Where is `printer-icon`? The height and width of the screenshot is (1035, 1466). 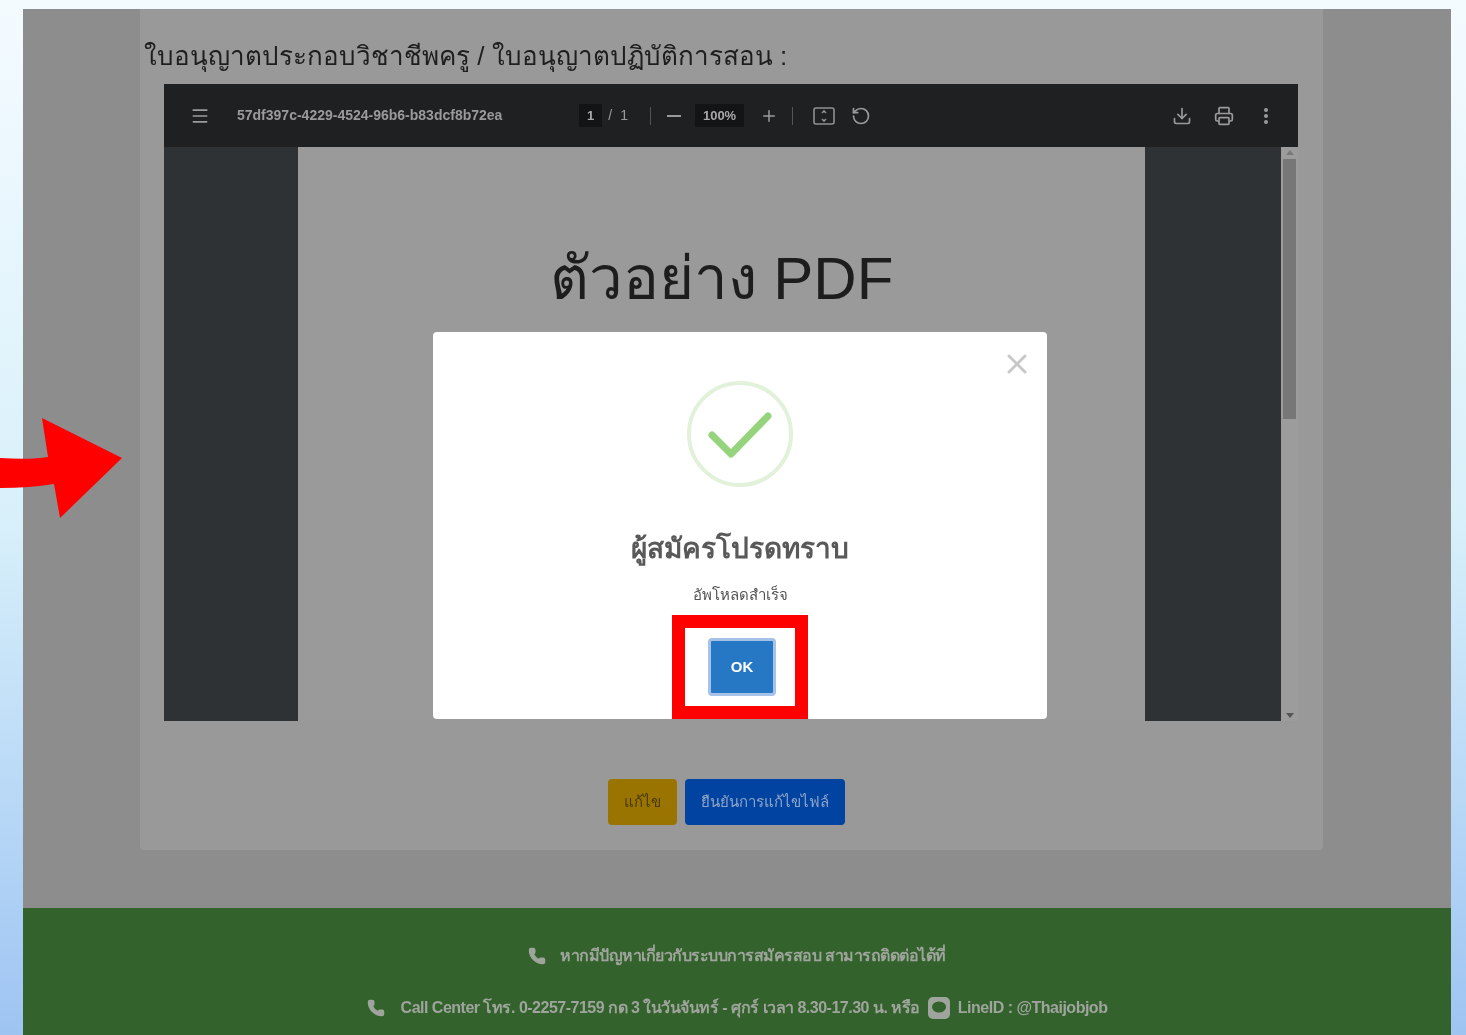
printer-icon is located at coordinates (1224, 115).